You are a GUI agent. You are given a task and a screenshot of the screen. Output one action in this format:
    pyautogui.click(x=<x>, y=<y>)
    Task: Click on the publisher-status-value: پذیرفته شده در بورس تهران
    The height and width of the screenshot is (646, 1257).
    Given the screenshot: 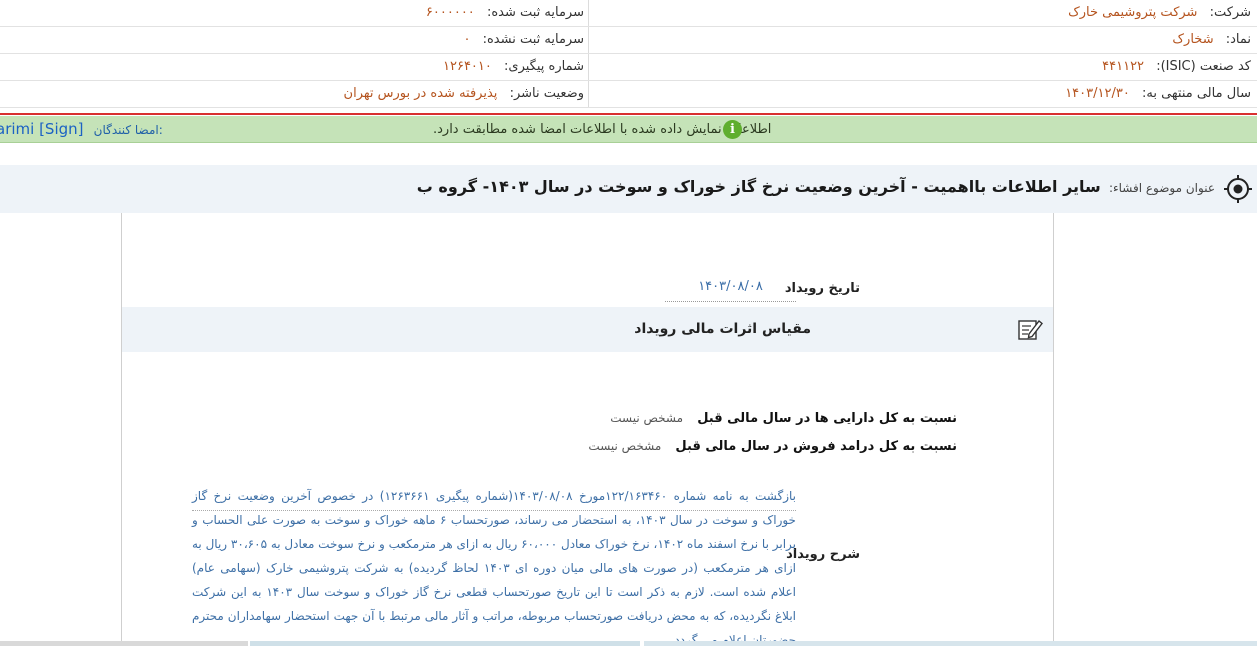 What is the action you would take?
    pyautogui.click(x=420, y=93)
    